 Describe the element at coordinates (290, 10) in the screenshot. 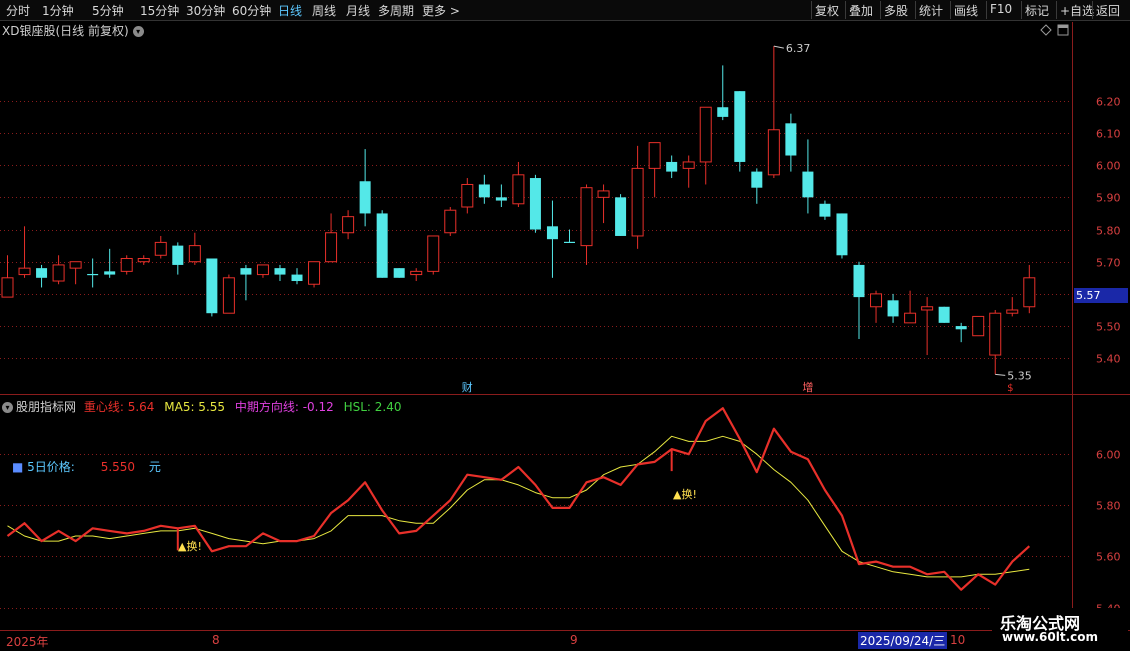

I see `tab-timeframe-6: 日线` at that location.